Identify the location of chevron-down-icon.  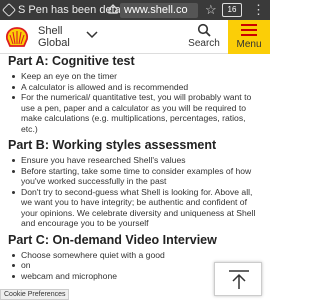
(92, 35).